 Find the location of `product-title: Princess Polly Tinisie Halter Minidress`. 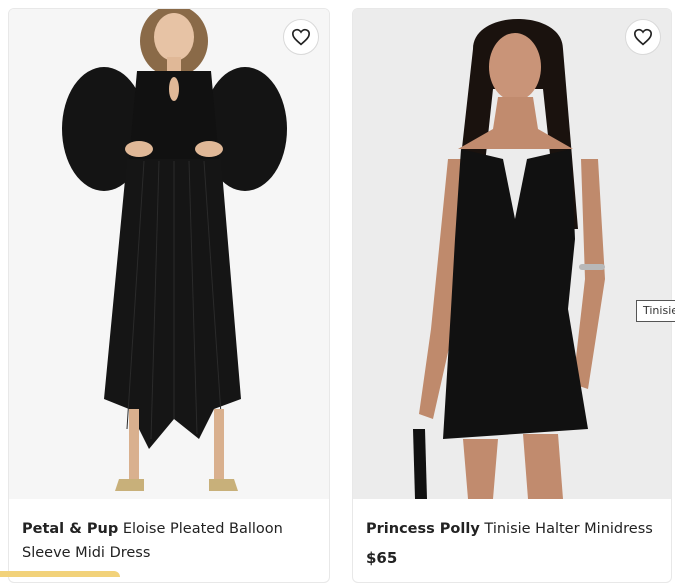

product-title: Princess Polly Tinisie Halter Minidress is located at coordinates (514, 529).